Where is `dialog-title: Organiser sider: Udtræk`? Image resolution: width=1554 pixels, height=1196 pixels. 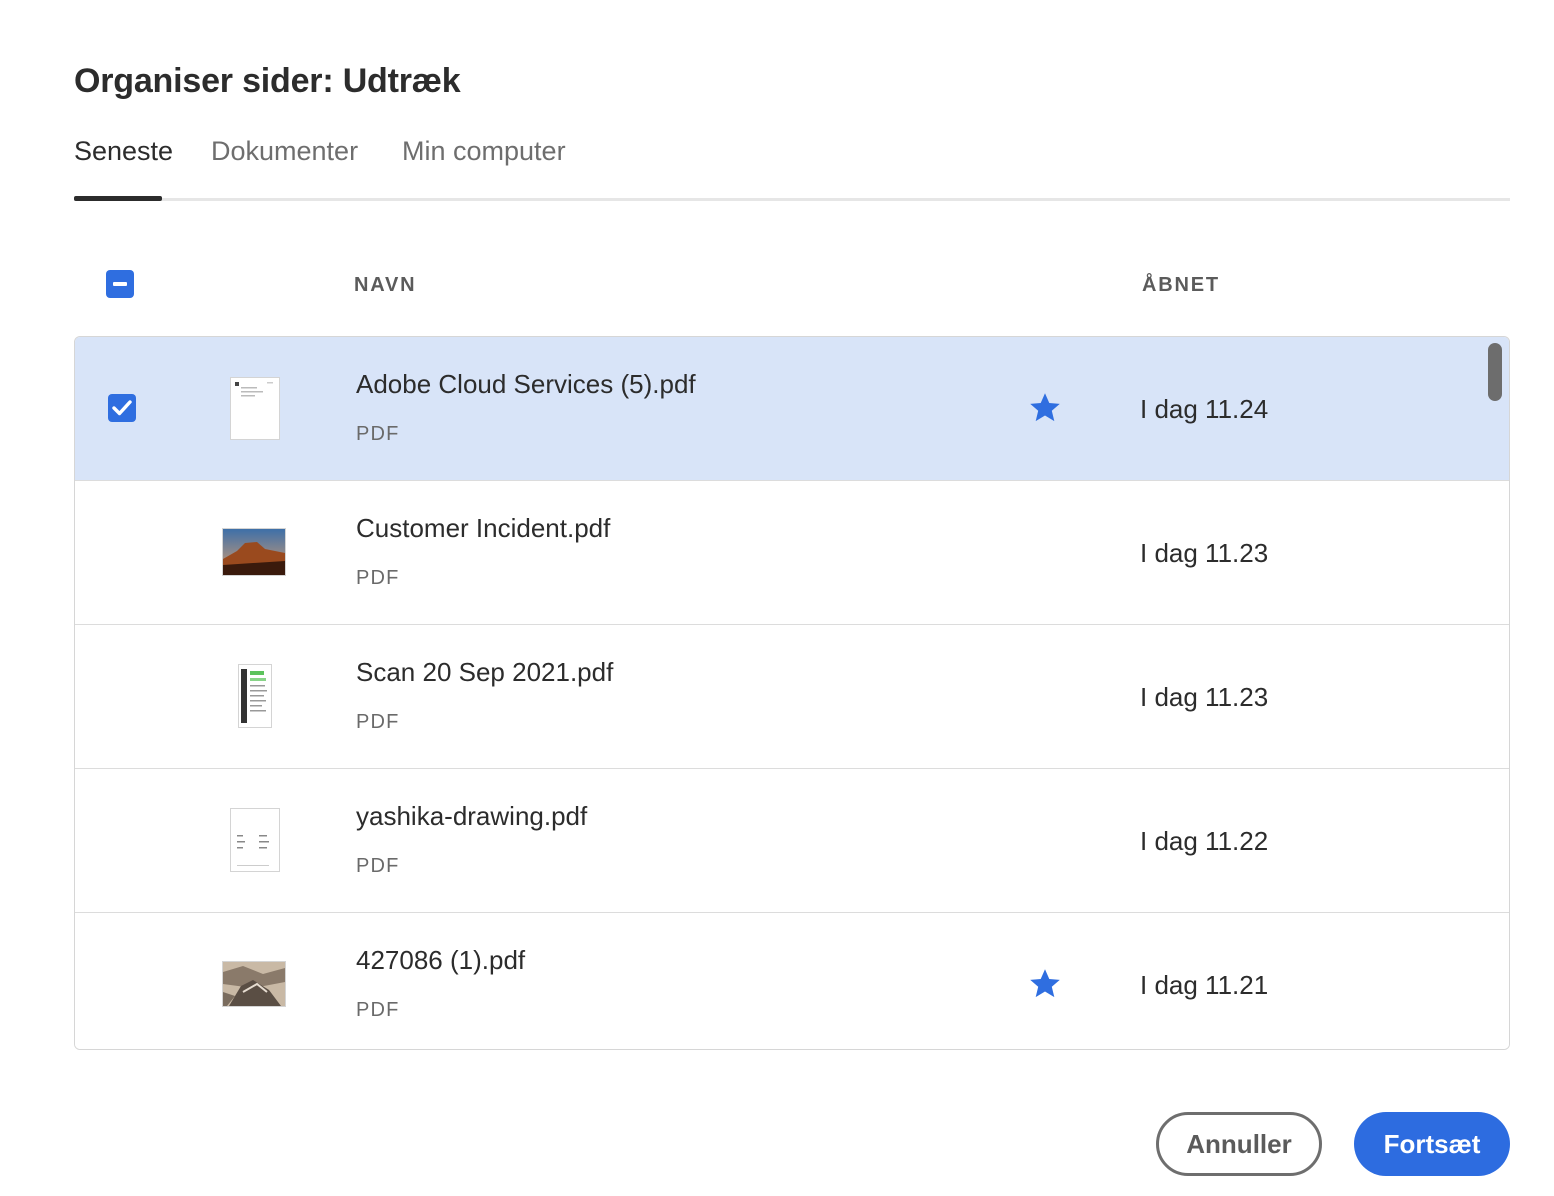 dialog-title: Organiser sider: Udtræk is located at coordinates (267, 81).